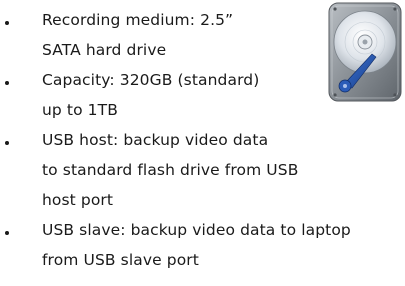  I want to click on spec-item-3-line-2: to standard flash drive from USB, so click(170, 170).